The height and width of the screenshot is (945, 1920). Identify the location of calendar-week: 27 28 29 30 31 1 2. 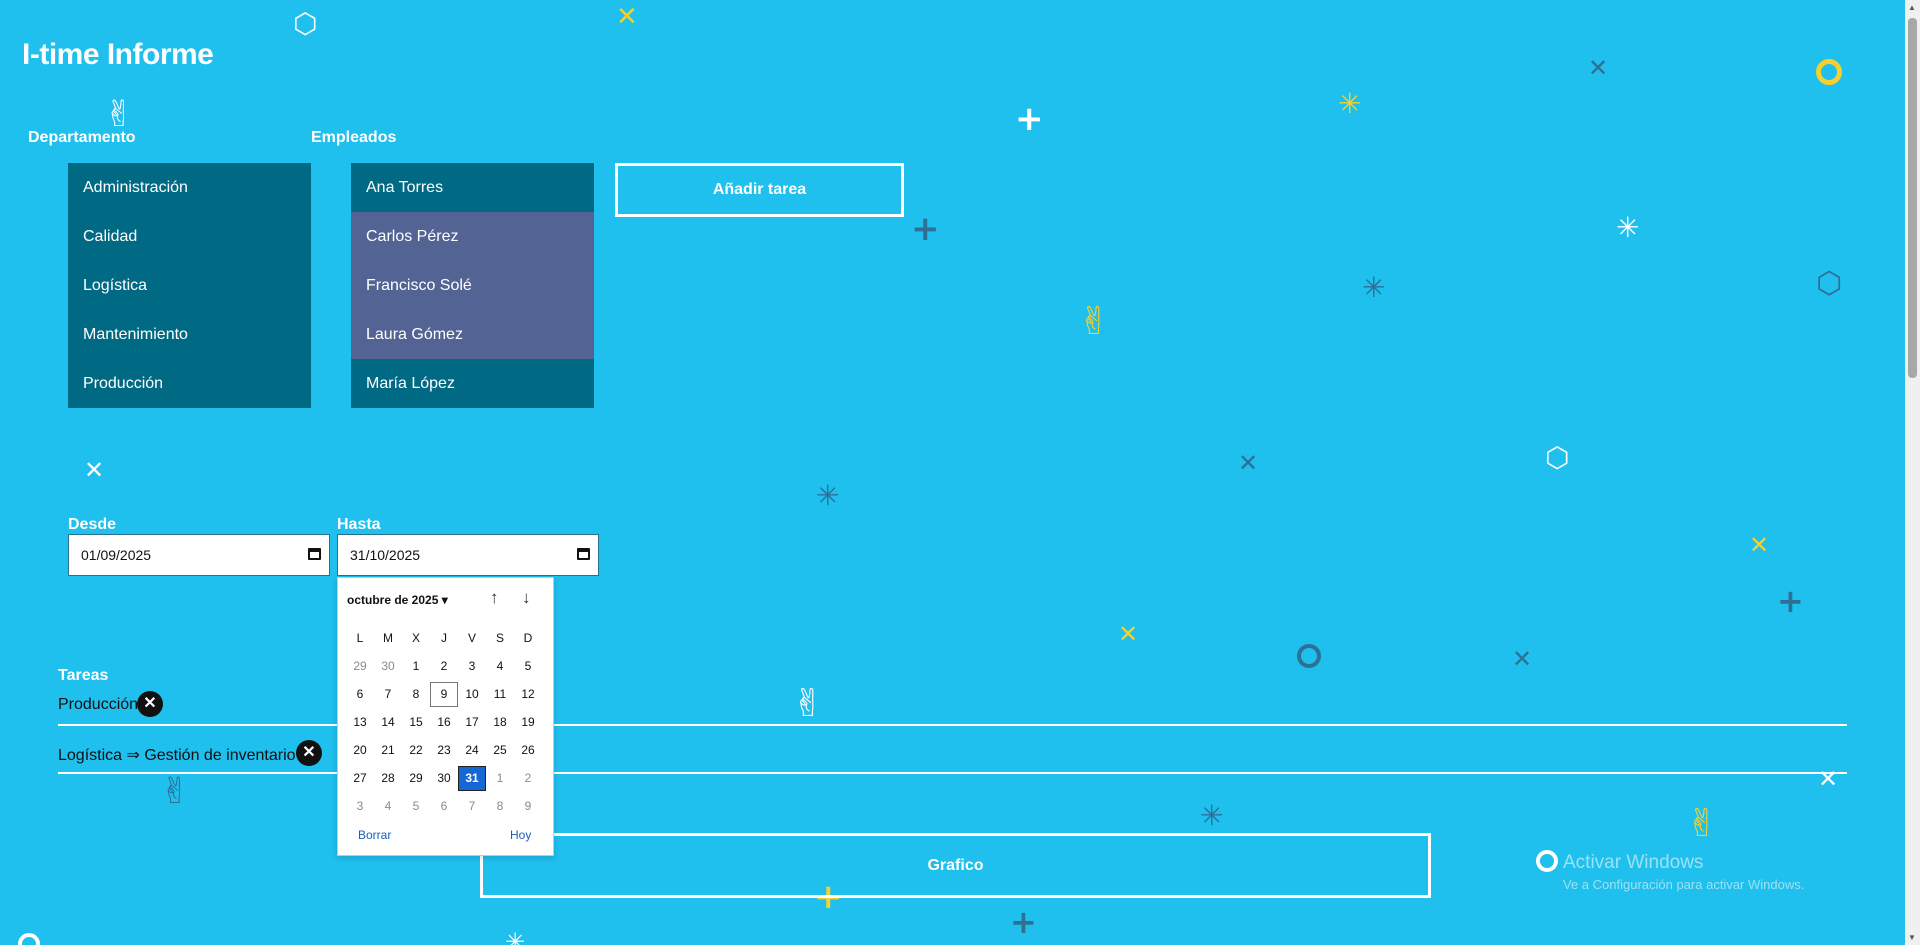
(444, 780).